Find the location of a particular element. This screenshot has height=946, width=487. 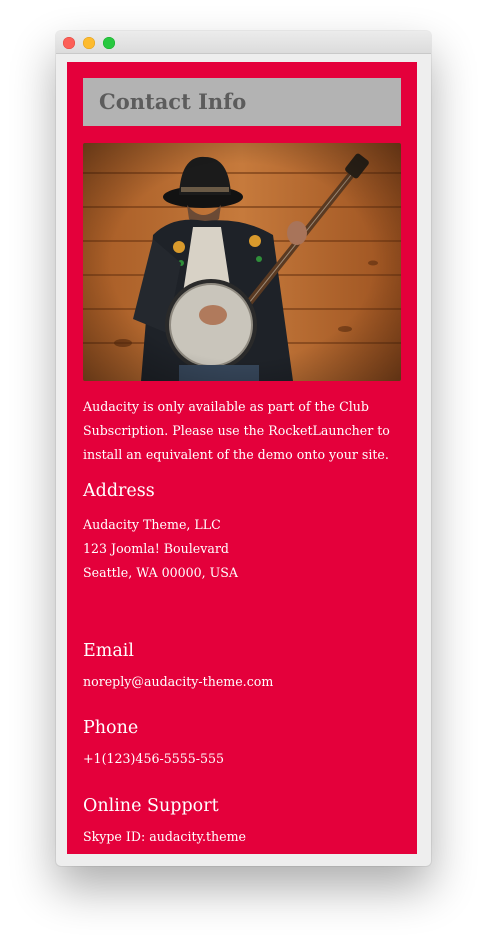

minimize-window-icon is located at coordinates (89, 43).